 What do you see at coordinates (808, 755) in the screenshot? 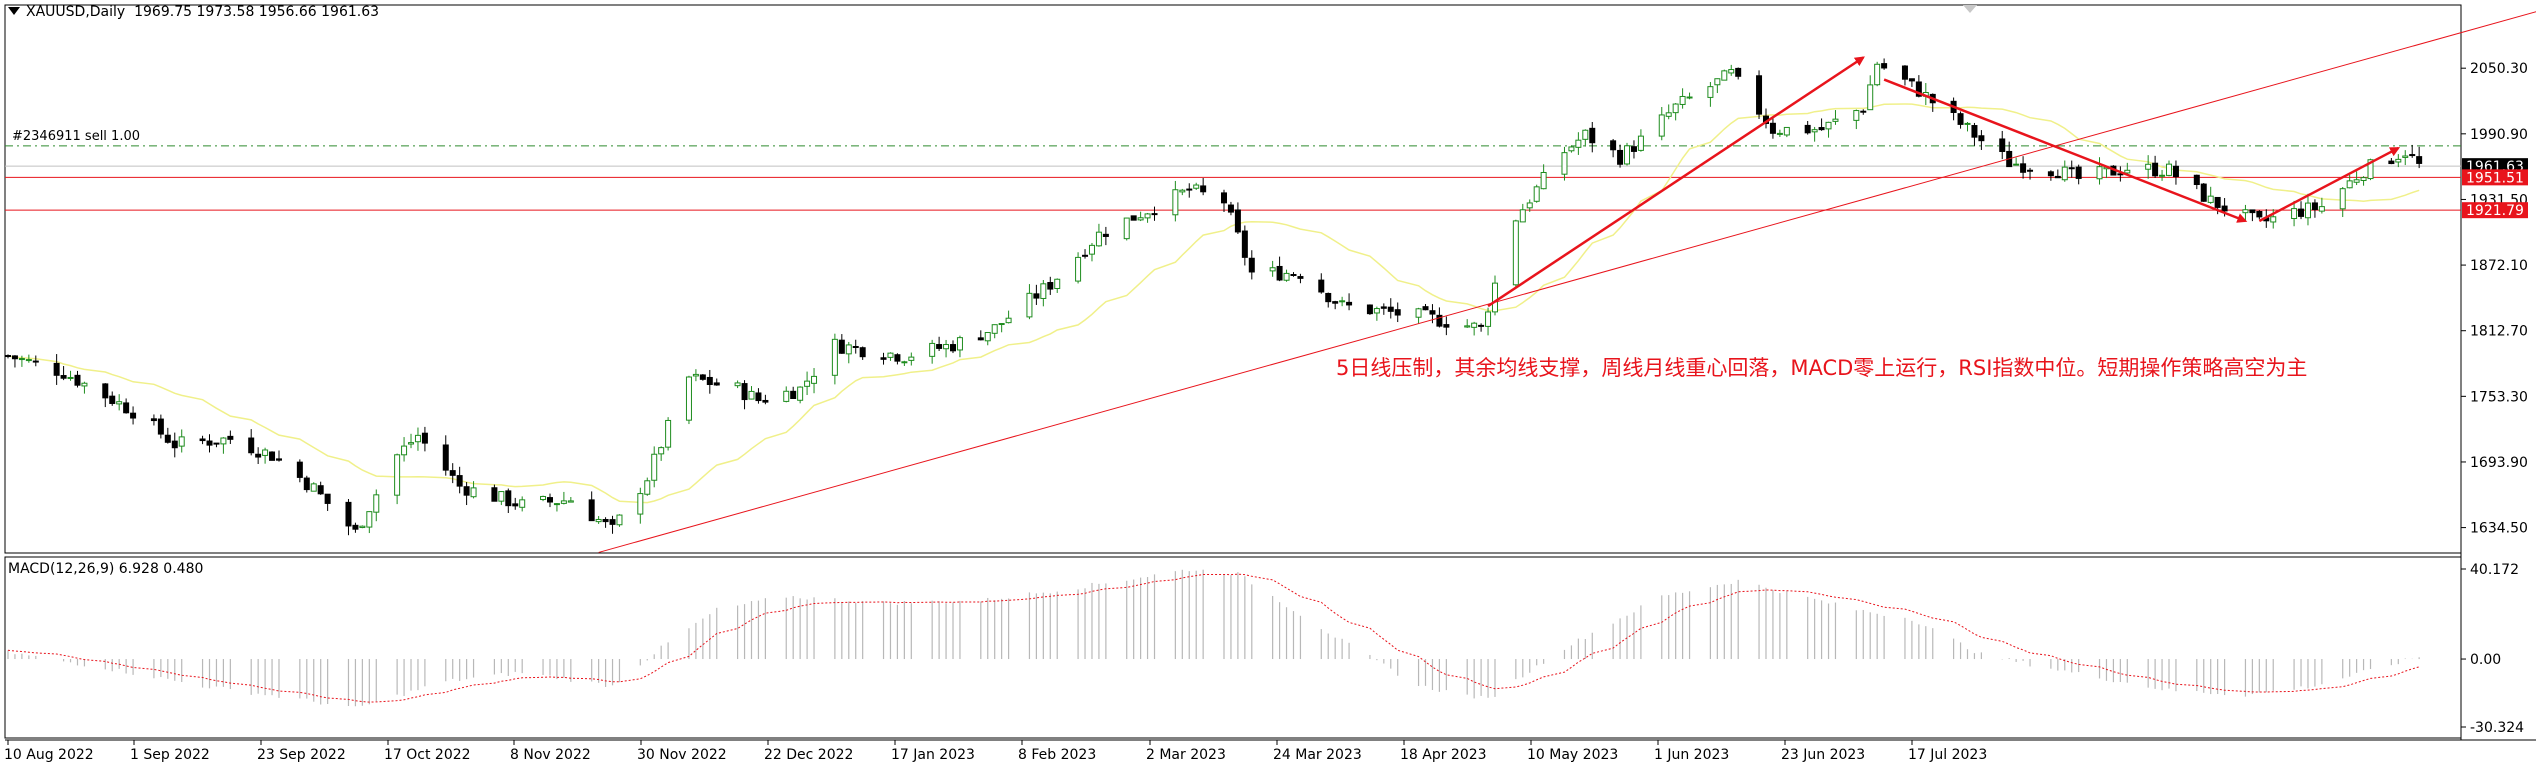
I see `date-tick-label: 22 Dec 2022` at bounding box center [808, 755].